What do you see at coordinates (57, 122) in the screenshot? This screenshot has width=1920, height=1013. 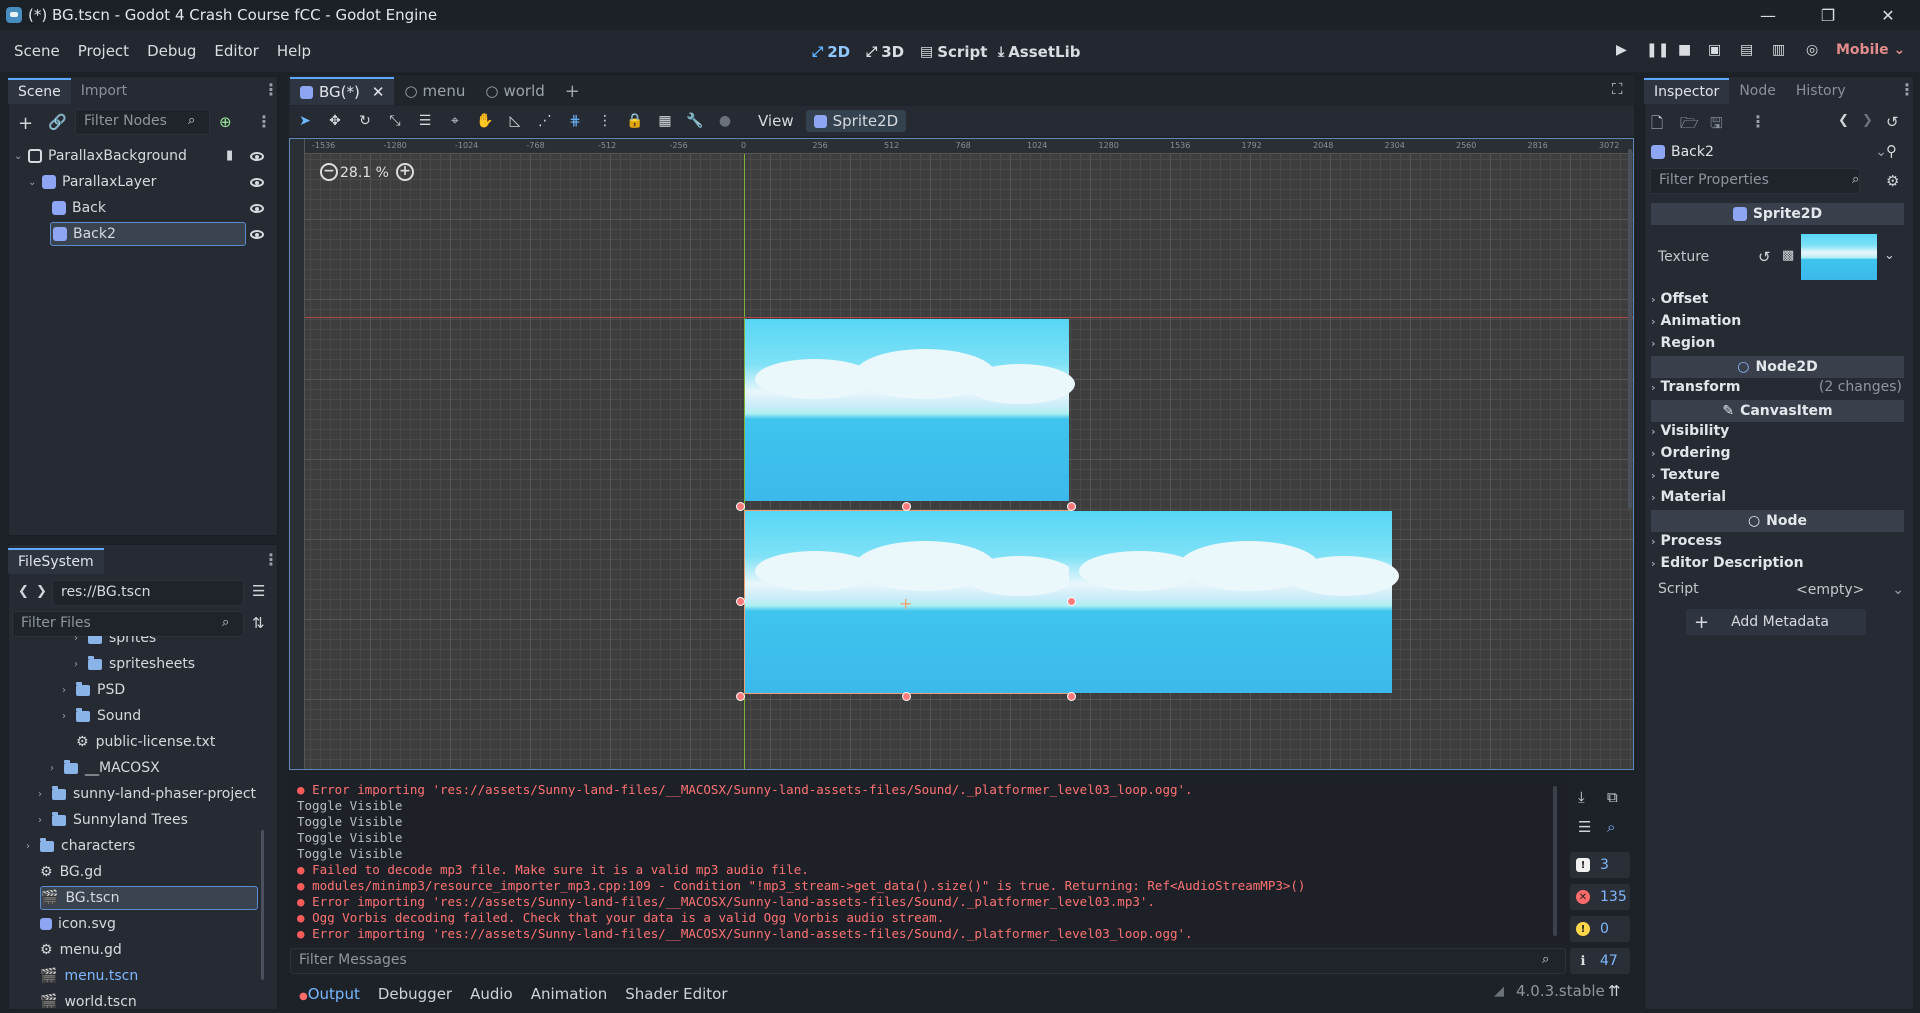 I see `link-icon: 🔗` at bounding box center [57, 122].